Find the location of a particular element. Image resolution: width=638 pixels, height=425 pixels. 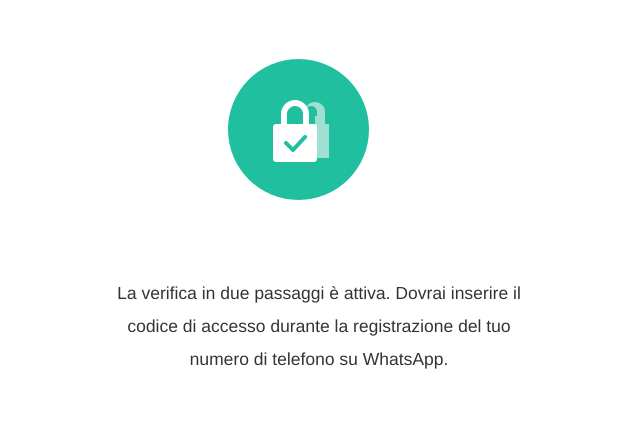

status-message: La verifica in due passaggi è attiva. Dovrai inserire il codice di accesso durante la registrazione del tuo numero di telefono su WhatsApp. is located at coordinates (319, 326).